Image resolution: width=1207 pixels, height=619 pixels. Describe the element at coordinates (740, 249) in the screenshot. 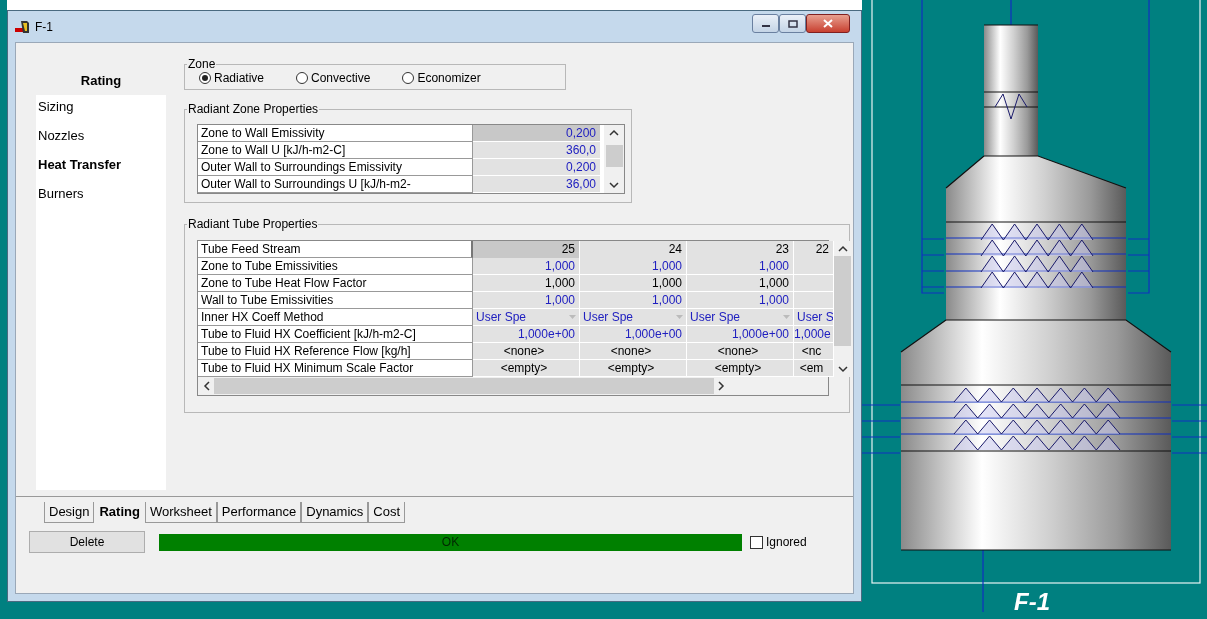

I see `column-header: 23` at that location.